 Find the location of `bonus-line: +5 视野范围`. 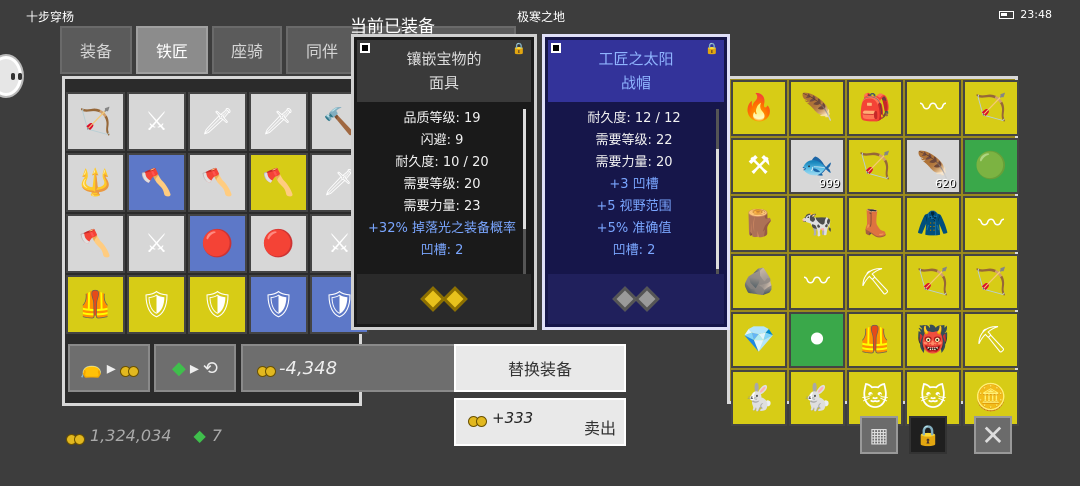

bonus-line: +5 视野范围 is located at coordinates (634, 206).